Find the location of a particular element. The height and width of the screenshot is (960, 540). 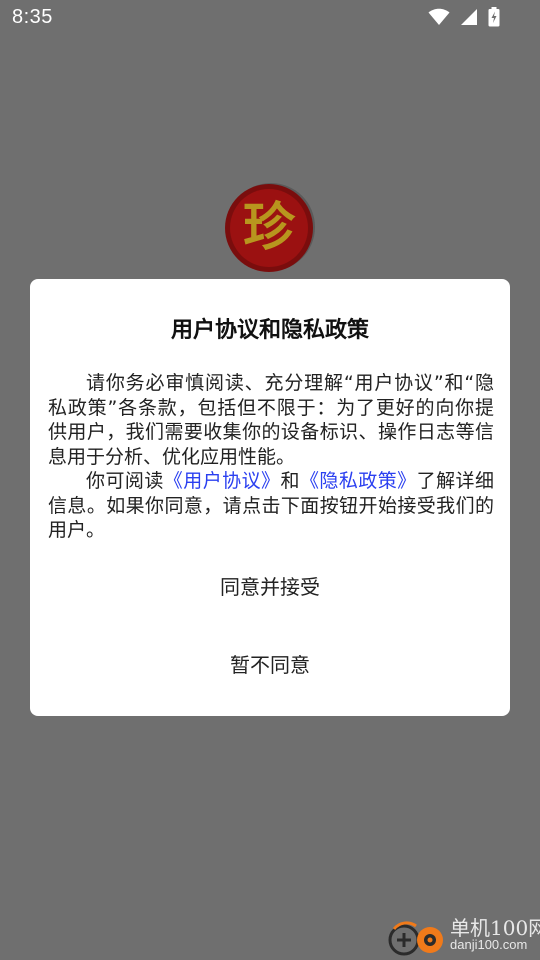

dialog-title: 用户协议和隐私政策 is located at coordinates (269, 330).